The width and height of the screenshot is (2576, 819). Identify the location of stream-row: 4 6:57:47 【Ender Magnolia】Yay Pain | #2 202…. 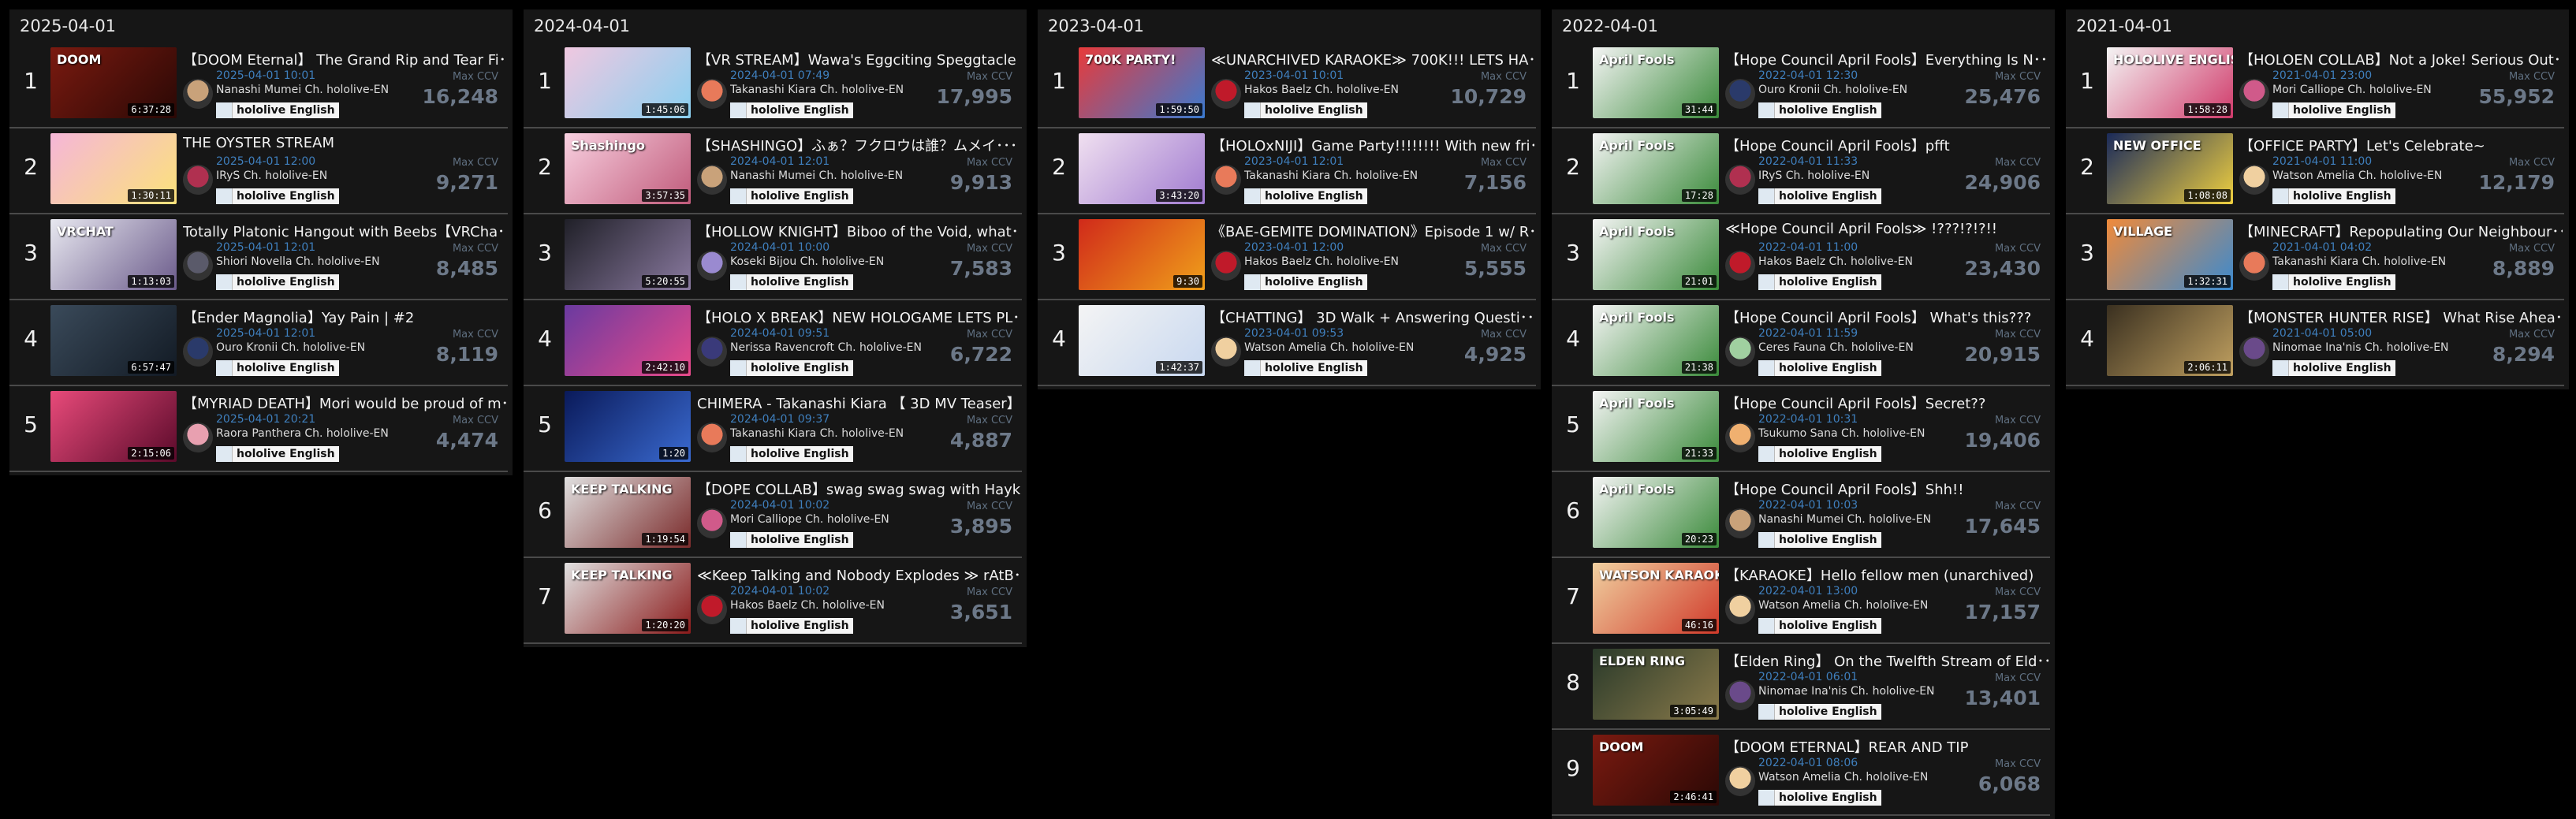
(258, 343).